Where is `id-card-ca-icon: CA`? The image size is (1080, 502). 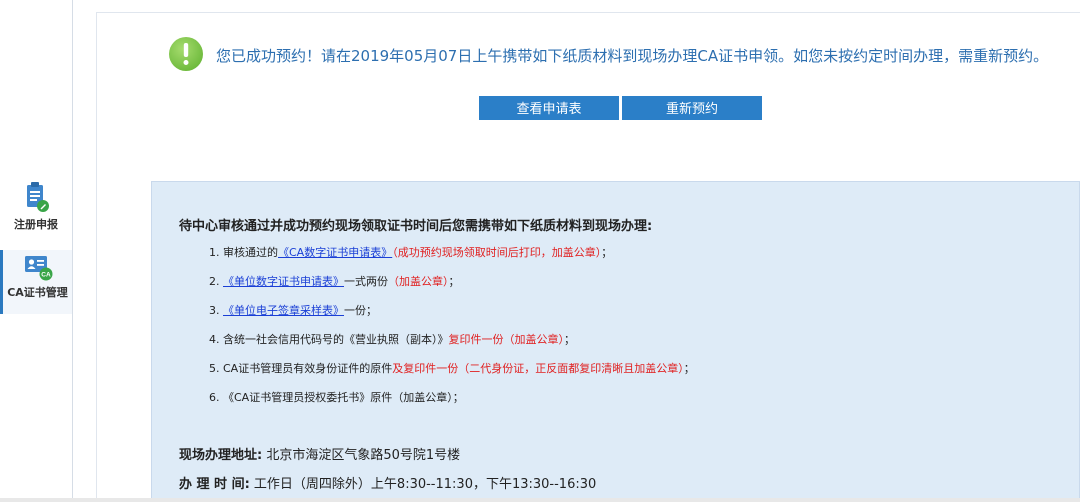 id-card-ca-icon: CA is located at coordinates (38, 268).